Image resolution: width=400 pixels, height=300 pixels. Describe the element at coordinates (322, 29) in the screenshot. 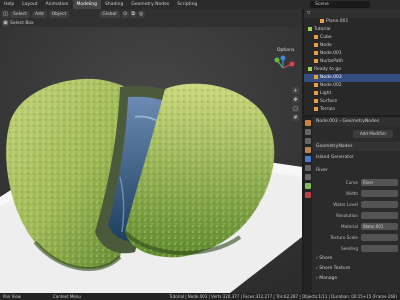

I see `outliner-row-label: Tutorial` at that location.